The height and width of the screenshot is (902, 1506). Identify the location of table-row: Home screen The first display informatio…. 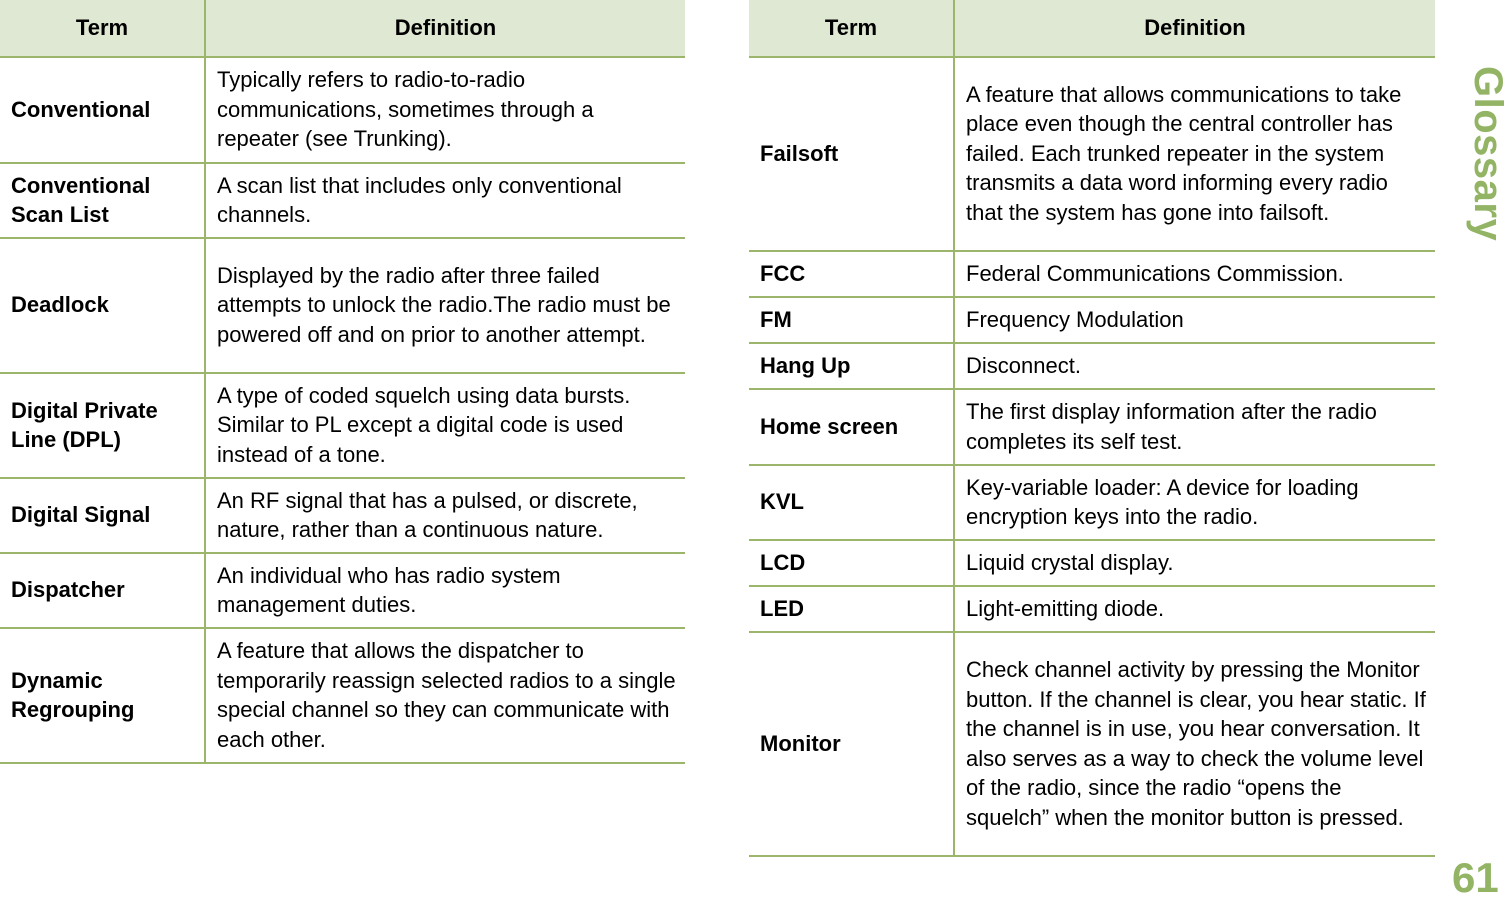
(1092, 427).